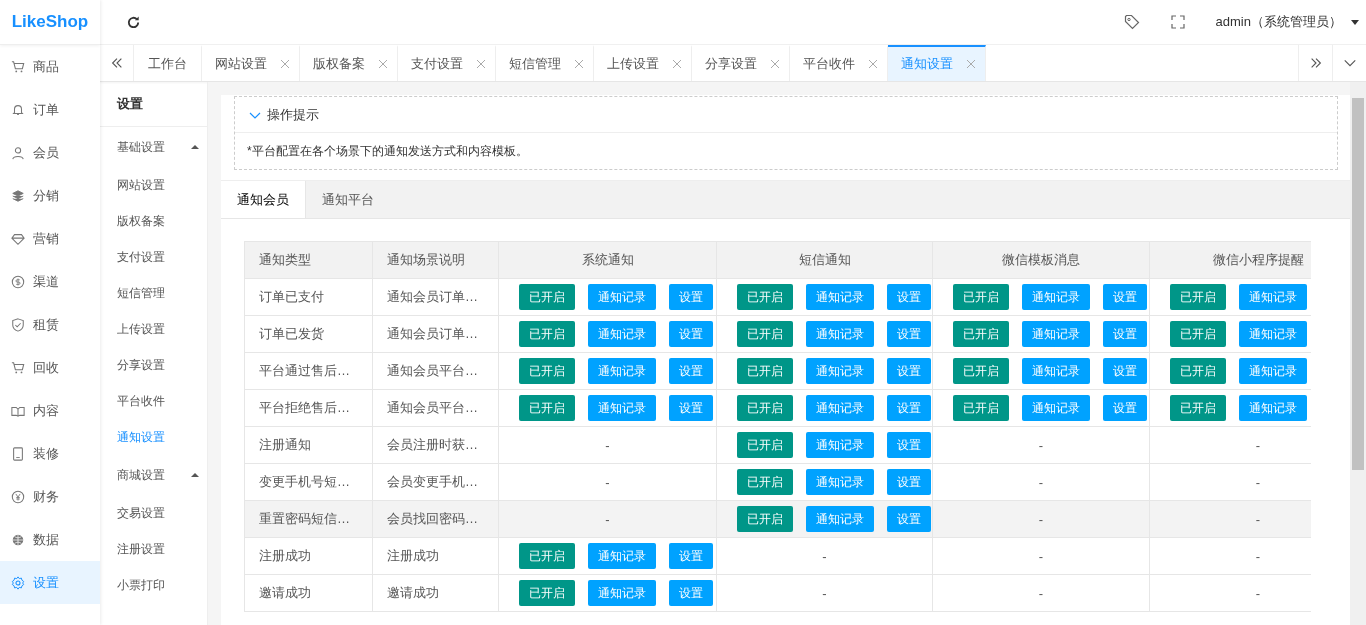  Describe the element at coordinates (153, 147) in the screenshot. I see `submenu-group: 基础设置` at that location.